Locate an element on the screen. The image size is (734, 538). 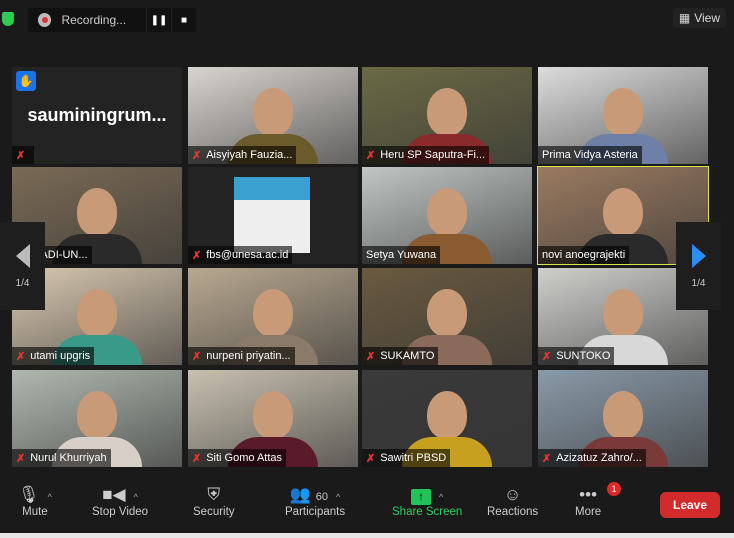
participant-name: Nurul Khurriyah is located at coordinates (68, 458).